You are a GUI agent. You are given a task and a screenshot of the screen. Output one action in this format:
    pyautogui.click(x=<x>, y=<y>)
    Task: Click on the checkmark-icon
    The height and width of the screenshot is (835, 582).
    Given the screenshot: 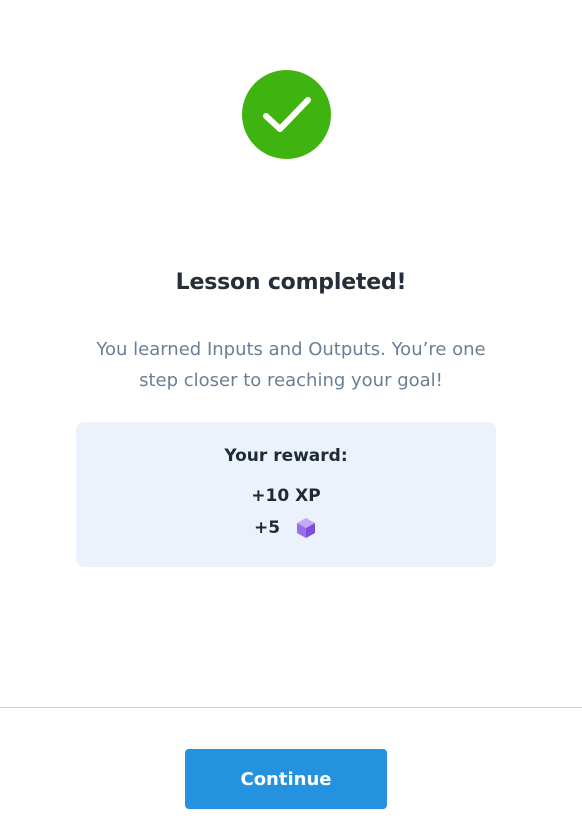 What is the action you would take?
    pyautogui.click(x=286, y=114)
    